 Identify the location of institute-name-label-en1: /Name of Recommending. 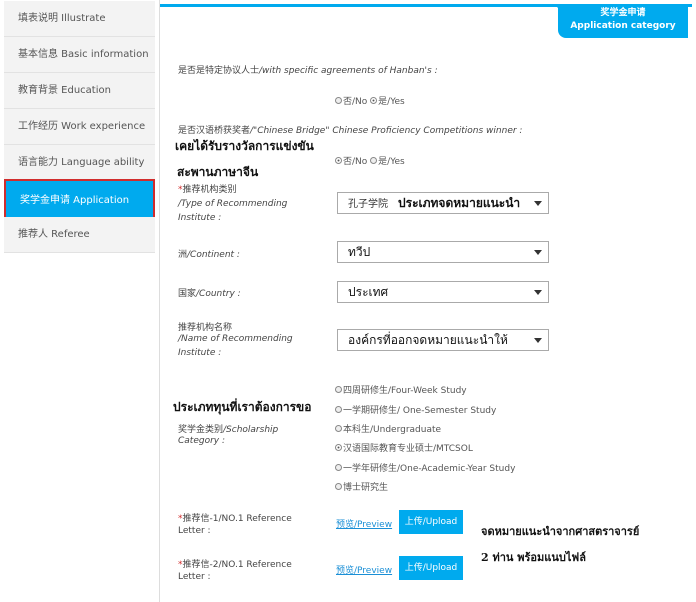
(235, 339).